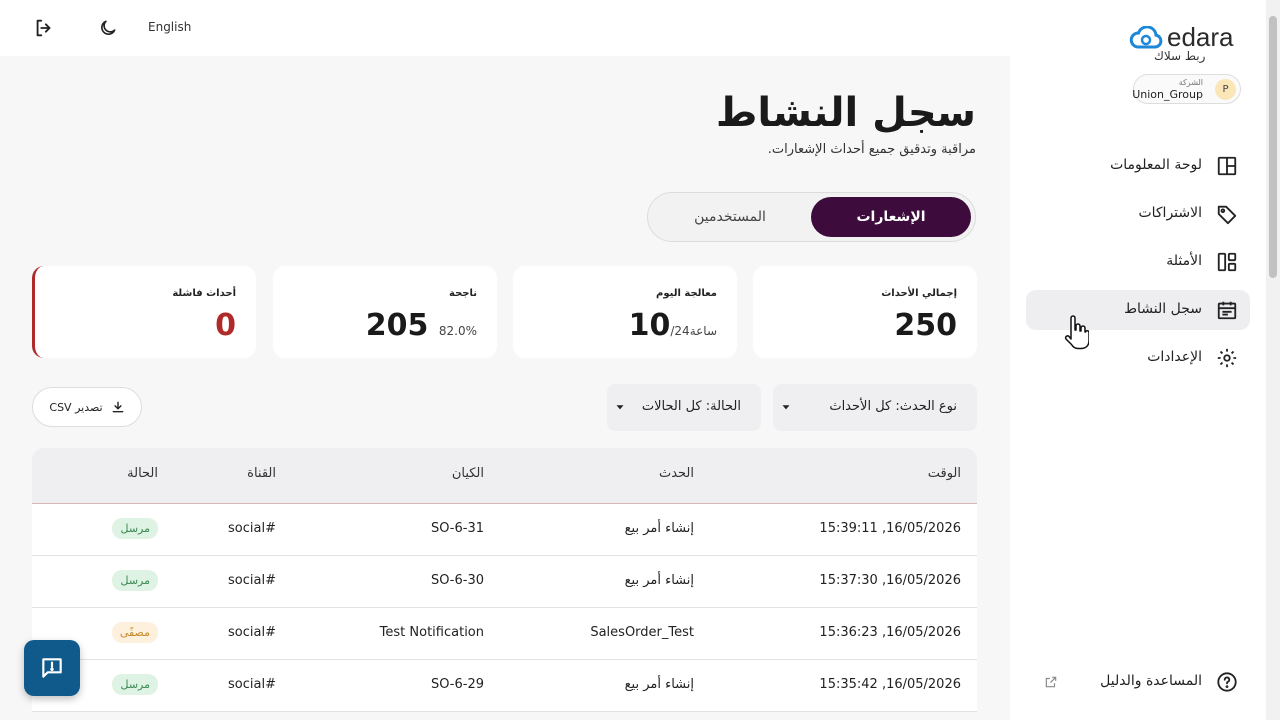  What do you see at coordinates (457, 580) in the screenshot?
I see `cell-entity: SO-6-30` at bounding box center [457, 580].